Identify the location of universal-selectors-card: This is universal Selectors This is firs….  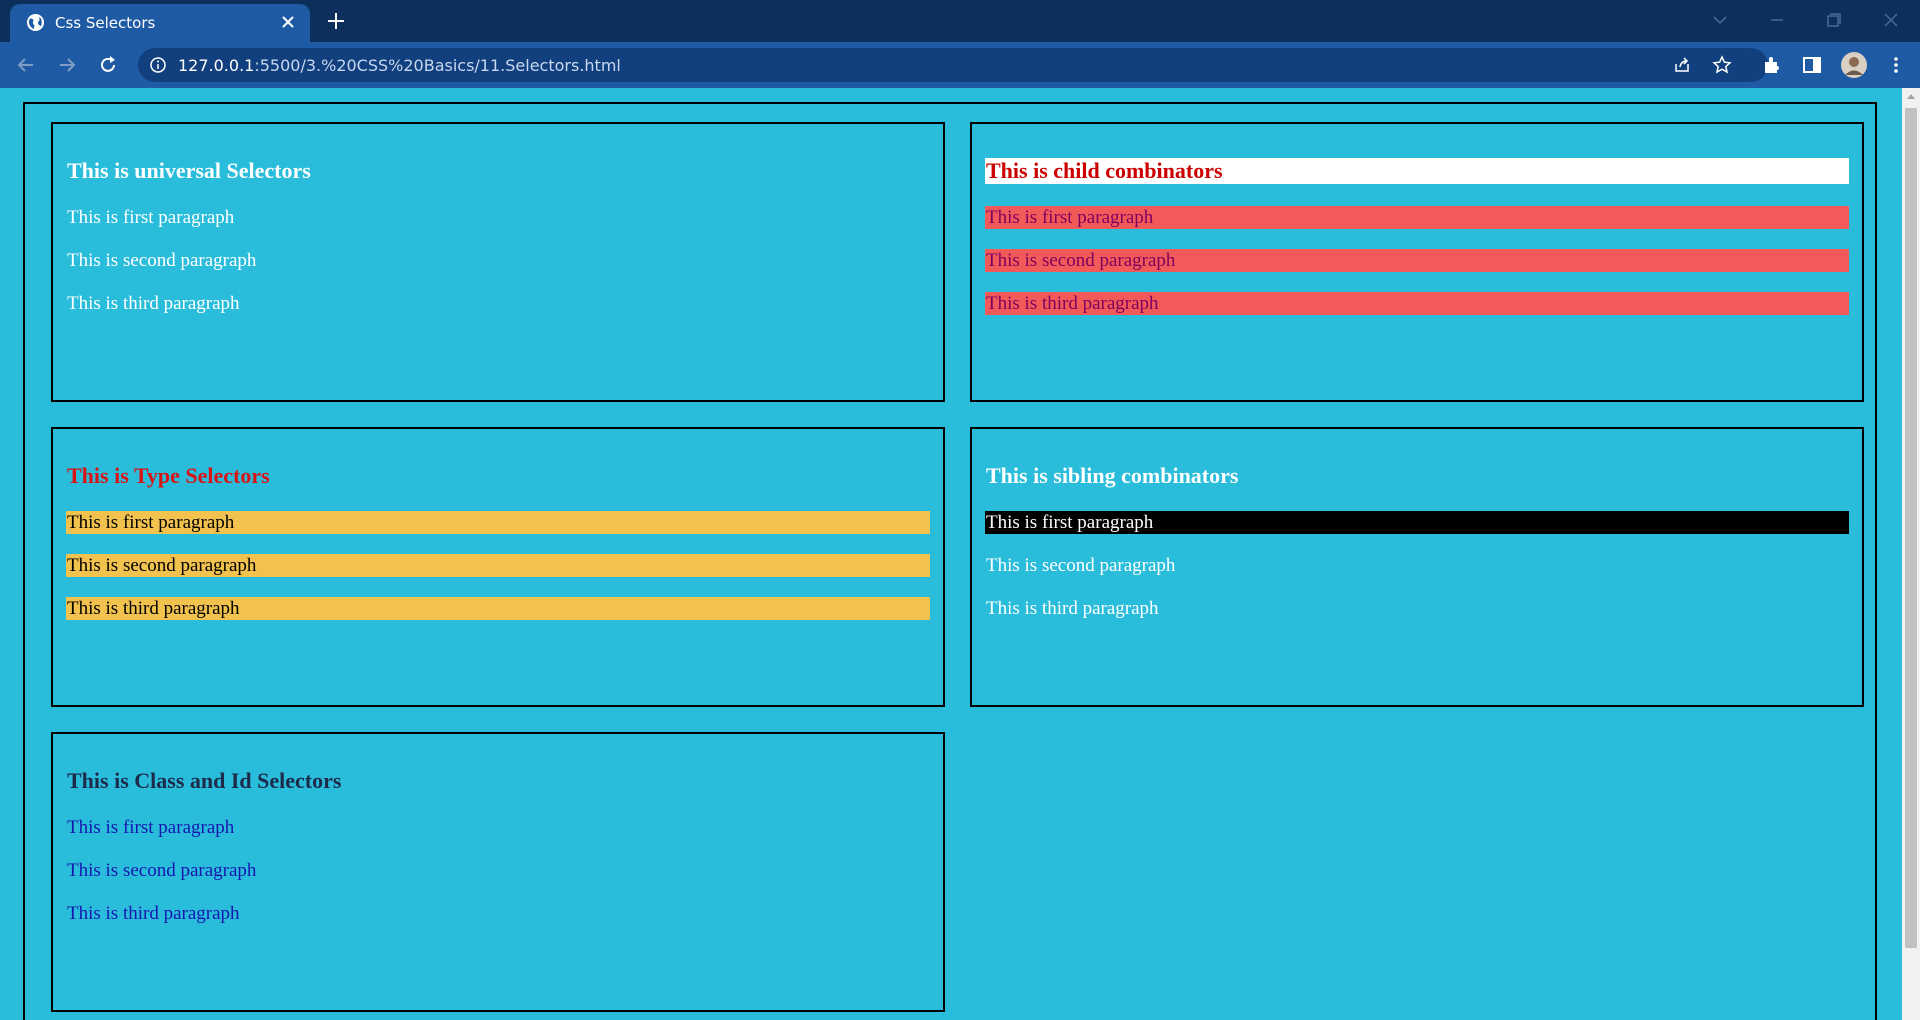
(498, 262).